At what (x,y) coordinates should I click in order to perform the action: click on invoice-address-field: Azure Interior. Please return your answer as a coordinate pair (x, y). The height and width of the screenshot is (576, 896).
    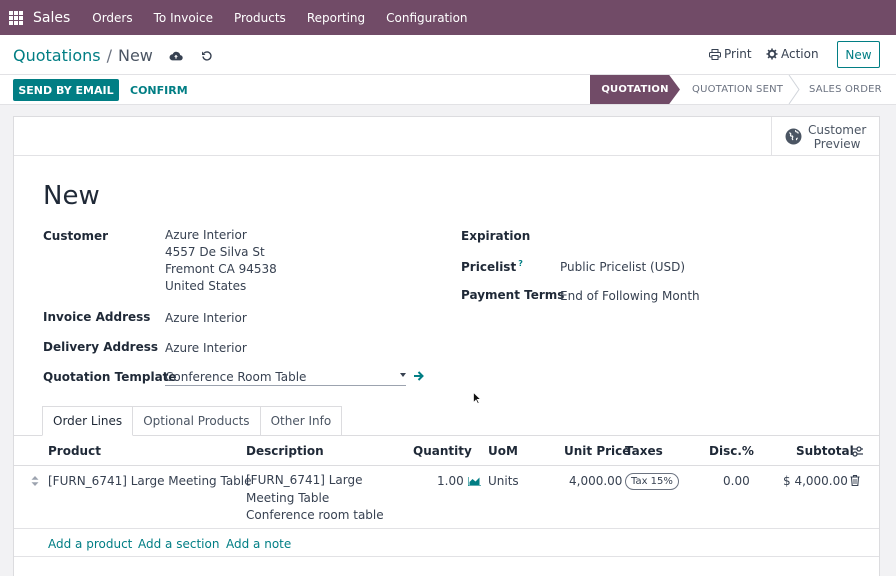
    Looking at the image, I should click on (206, 318).